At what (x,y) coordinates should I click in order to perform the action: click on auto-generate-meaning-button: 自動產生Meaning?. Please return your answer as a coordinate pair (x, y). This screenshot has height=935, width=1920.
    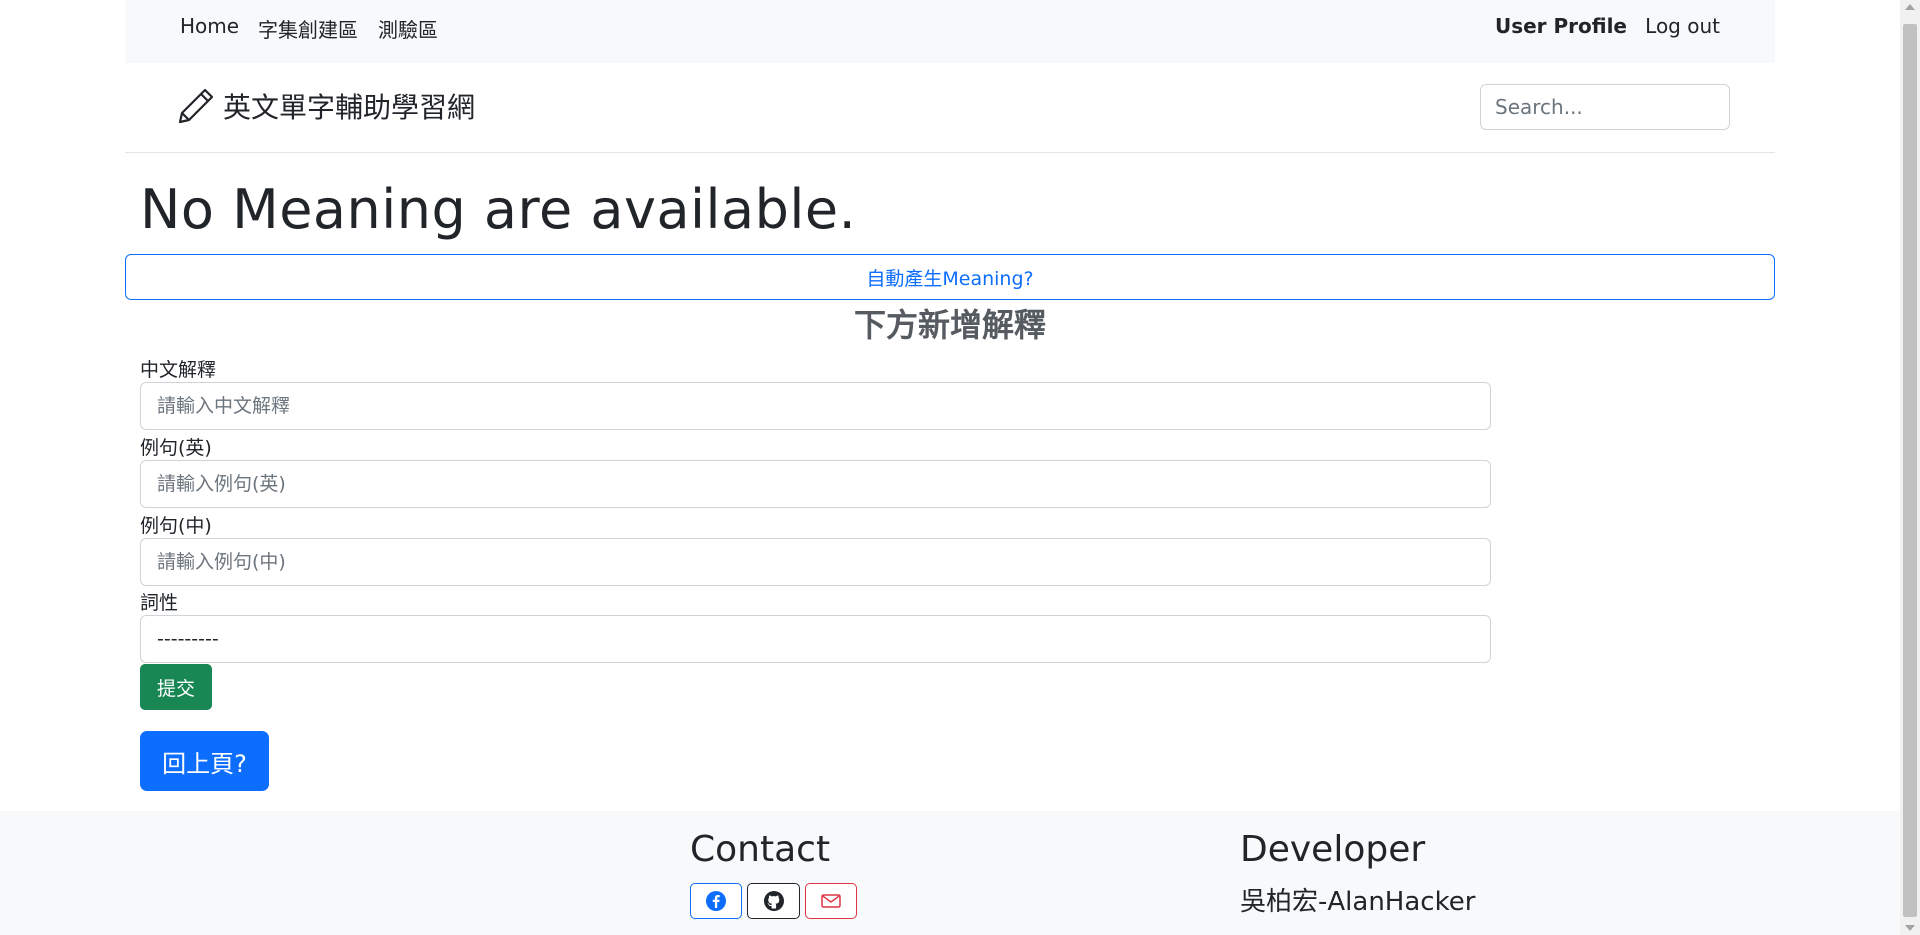
    Looking at the image, I should click on (950, 277).